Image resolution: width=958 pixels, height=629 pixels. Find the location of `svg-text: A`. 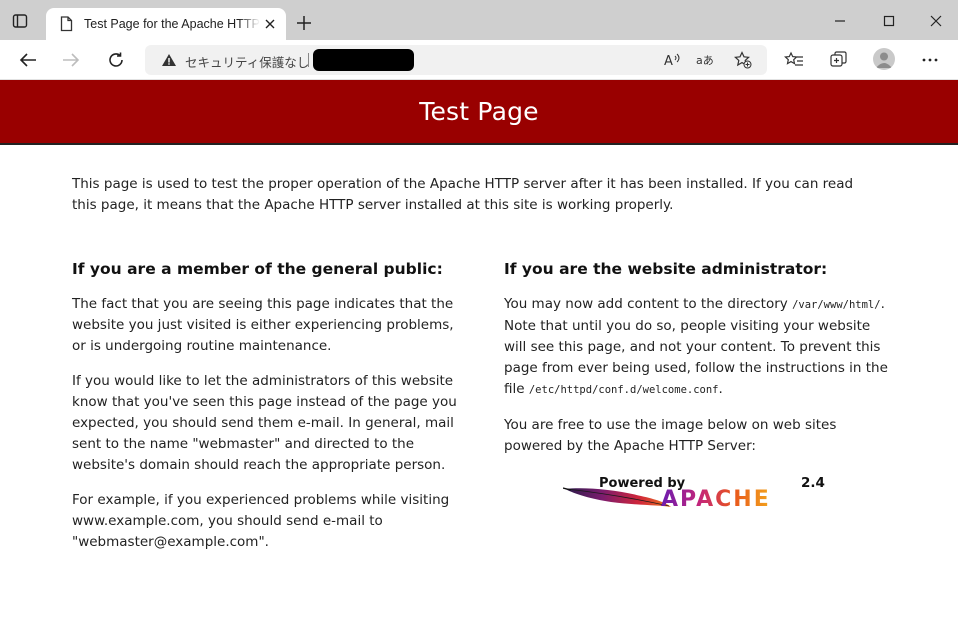

svg-text: A is located at coordinates (668, 61).